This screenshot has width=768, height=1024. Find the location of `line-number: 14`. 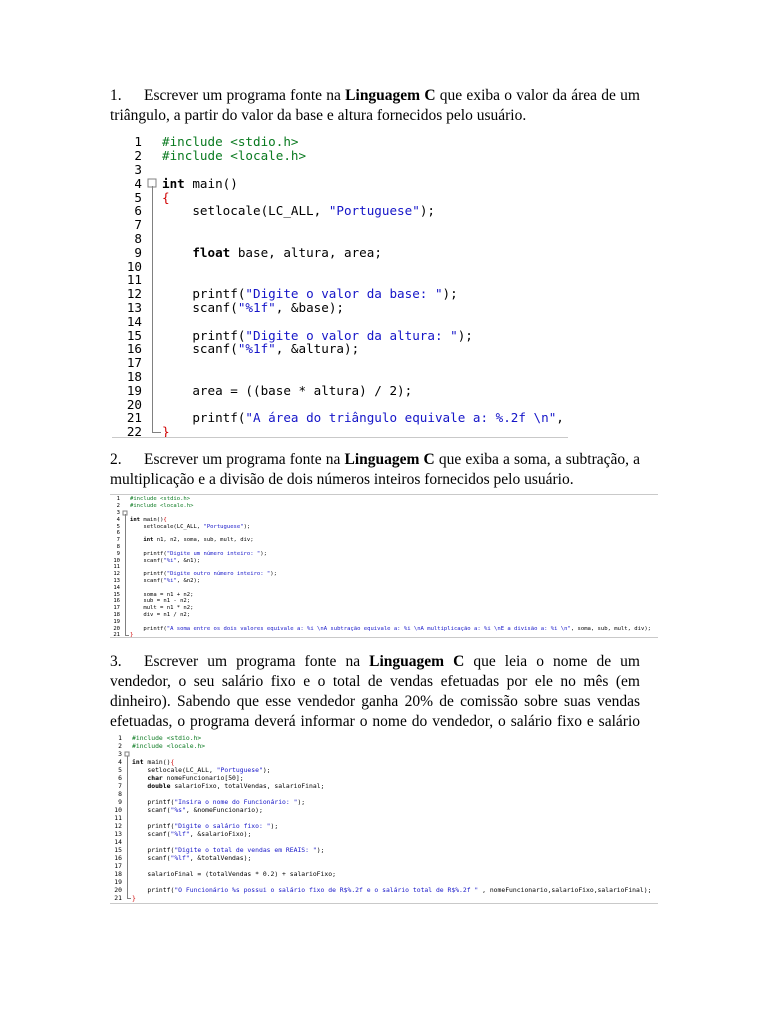

line-number: 14 is located at coordinates (118, 842).